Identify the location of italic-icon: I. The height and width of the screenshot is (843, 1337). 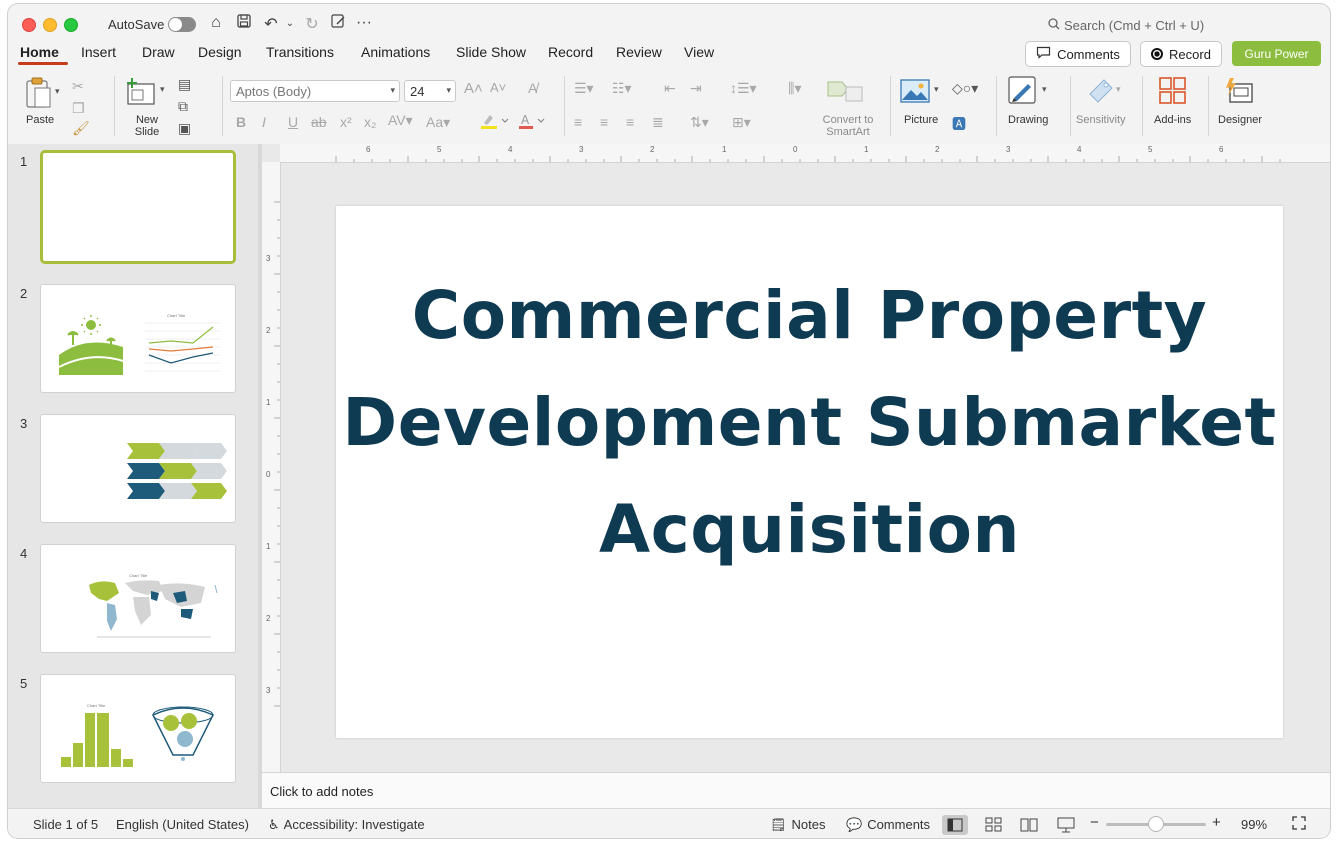
(264, 122).